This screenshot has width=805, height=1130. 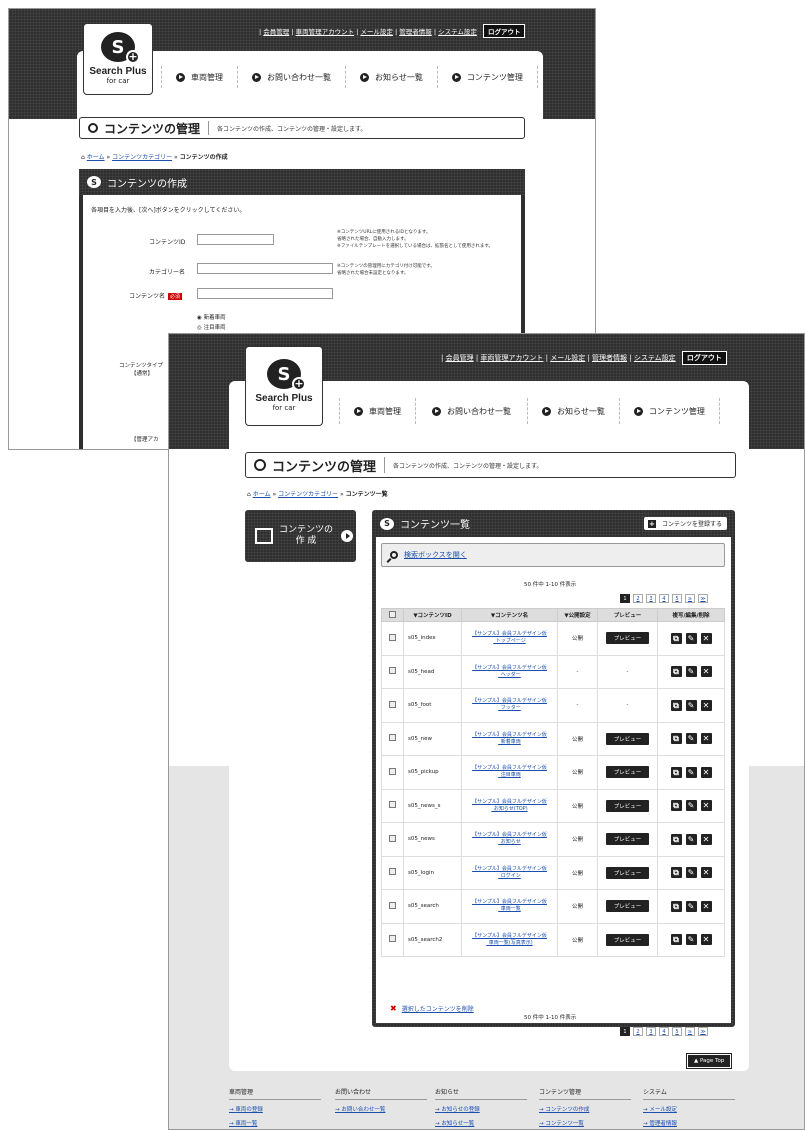 What do you see at coordinates (509, 839) in the screenshot?
I see `row-name-link: 【サンプル】会員フルデザイン仮 _お知らせ` at bounding box center [509, 839].